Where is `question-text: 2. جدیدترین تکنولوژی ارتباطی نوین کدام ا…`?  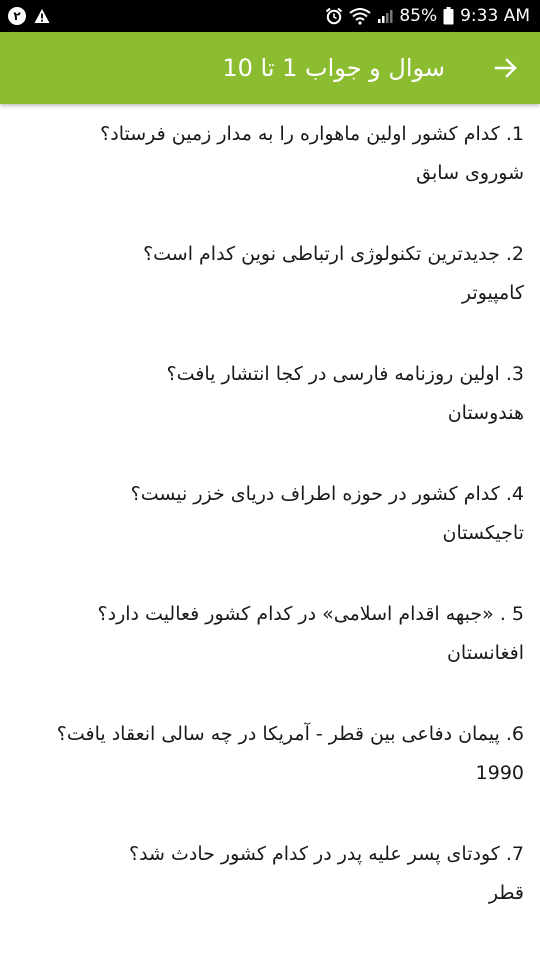
question-text: 2. جدیدترین تکنولوژی ارتباطی نوین کدام ا… is located at coordinates (333, 254).